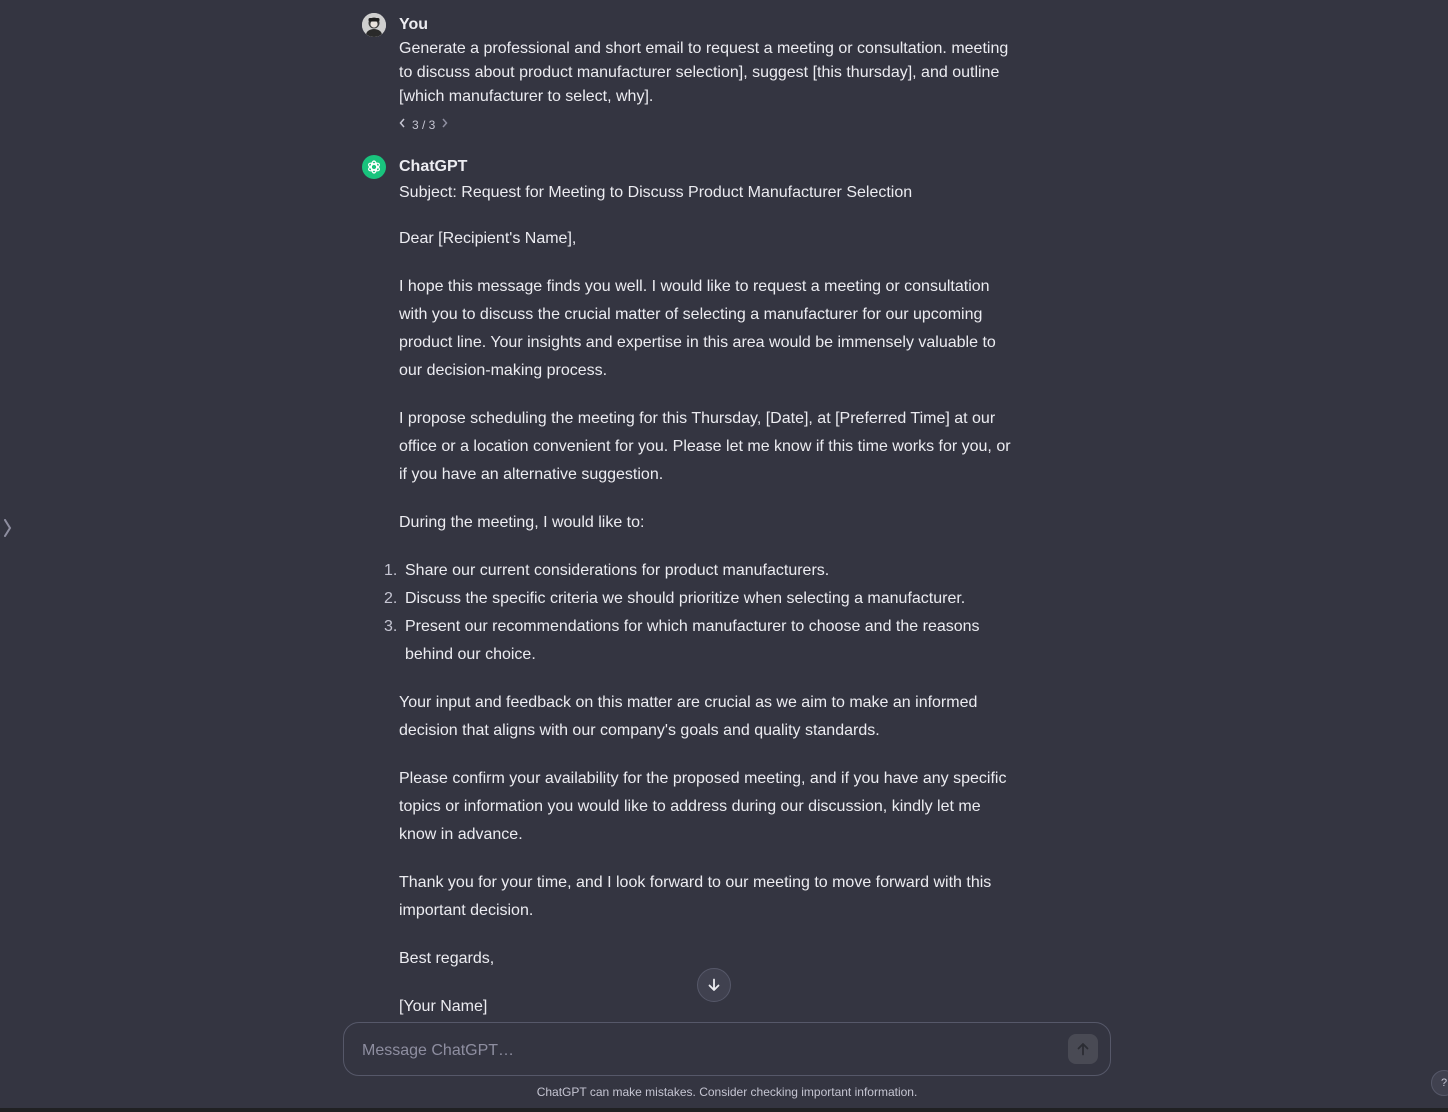 This screenshot has height=1112, width=1448. I want to click on sidebar-toggle-icon, so click(11, 528).